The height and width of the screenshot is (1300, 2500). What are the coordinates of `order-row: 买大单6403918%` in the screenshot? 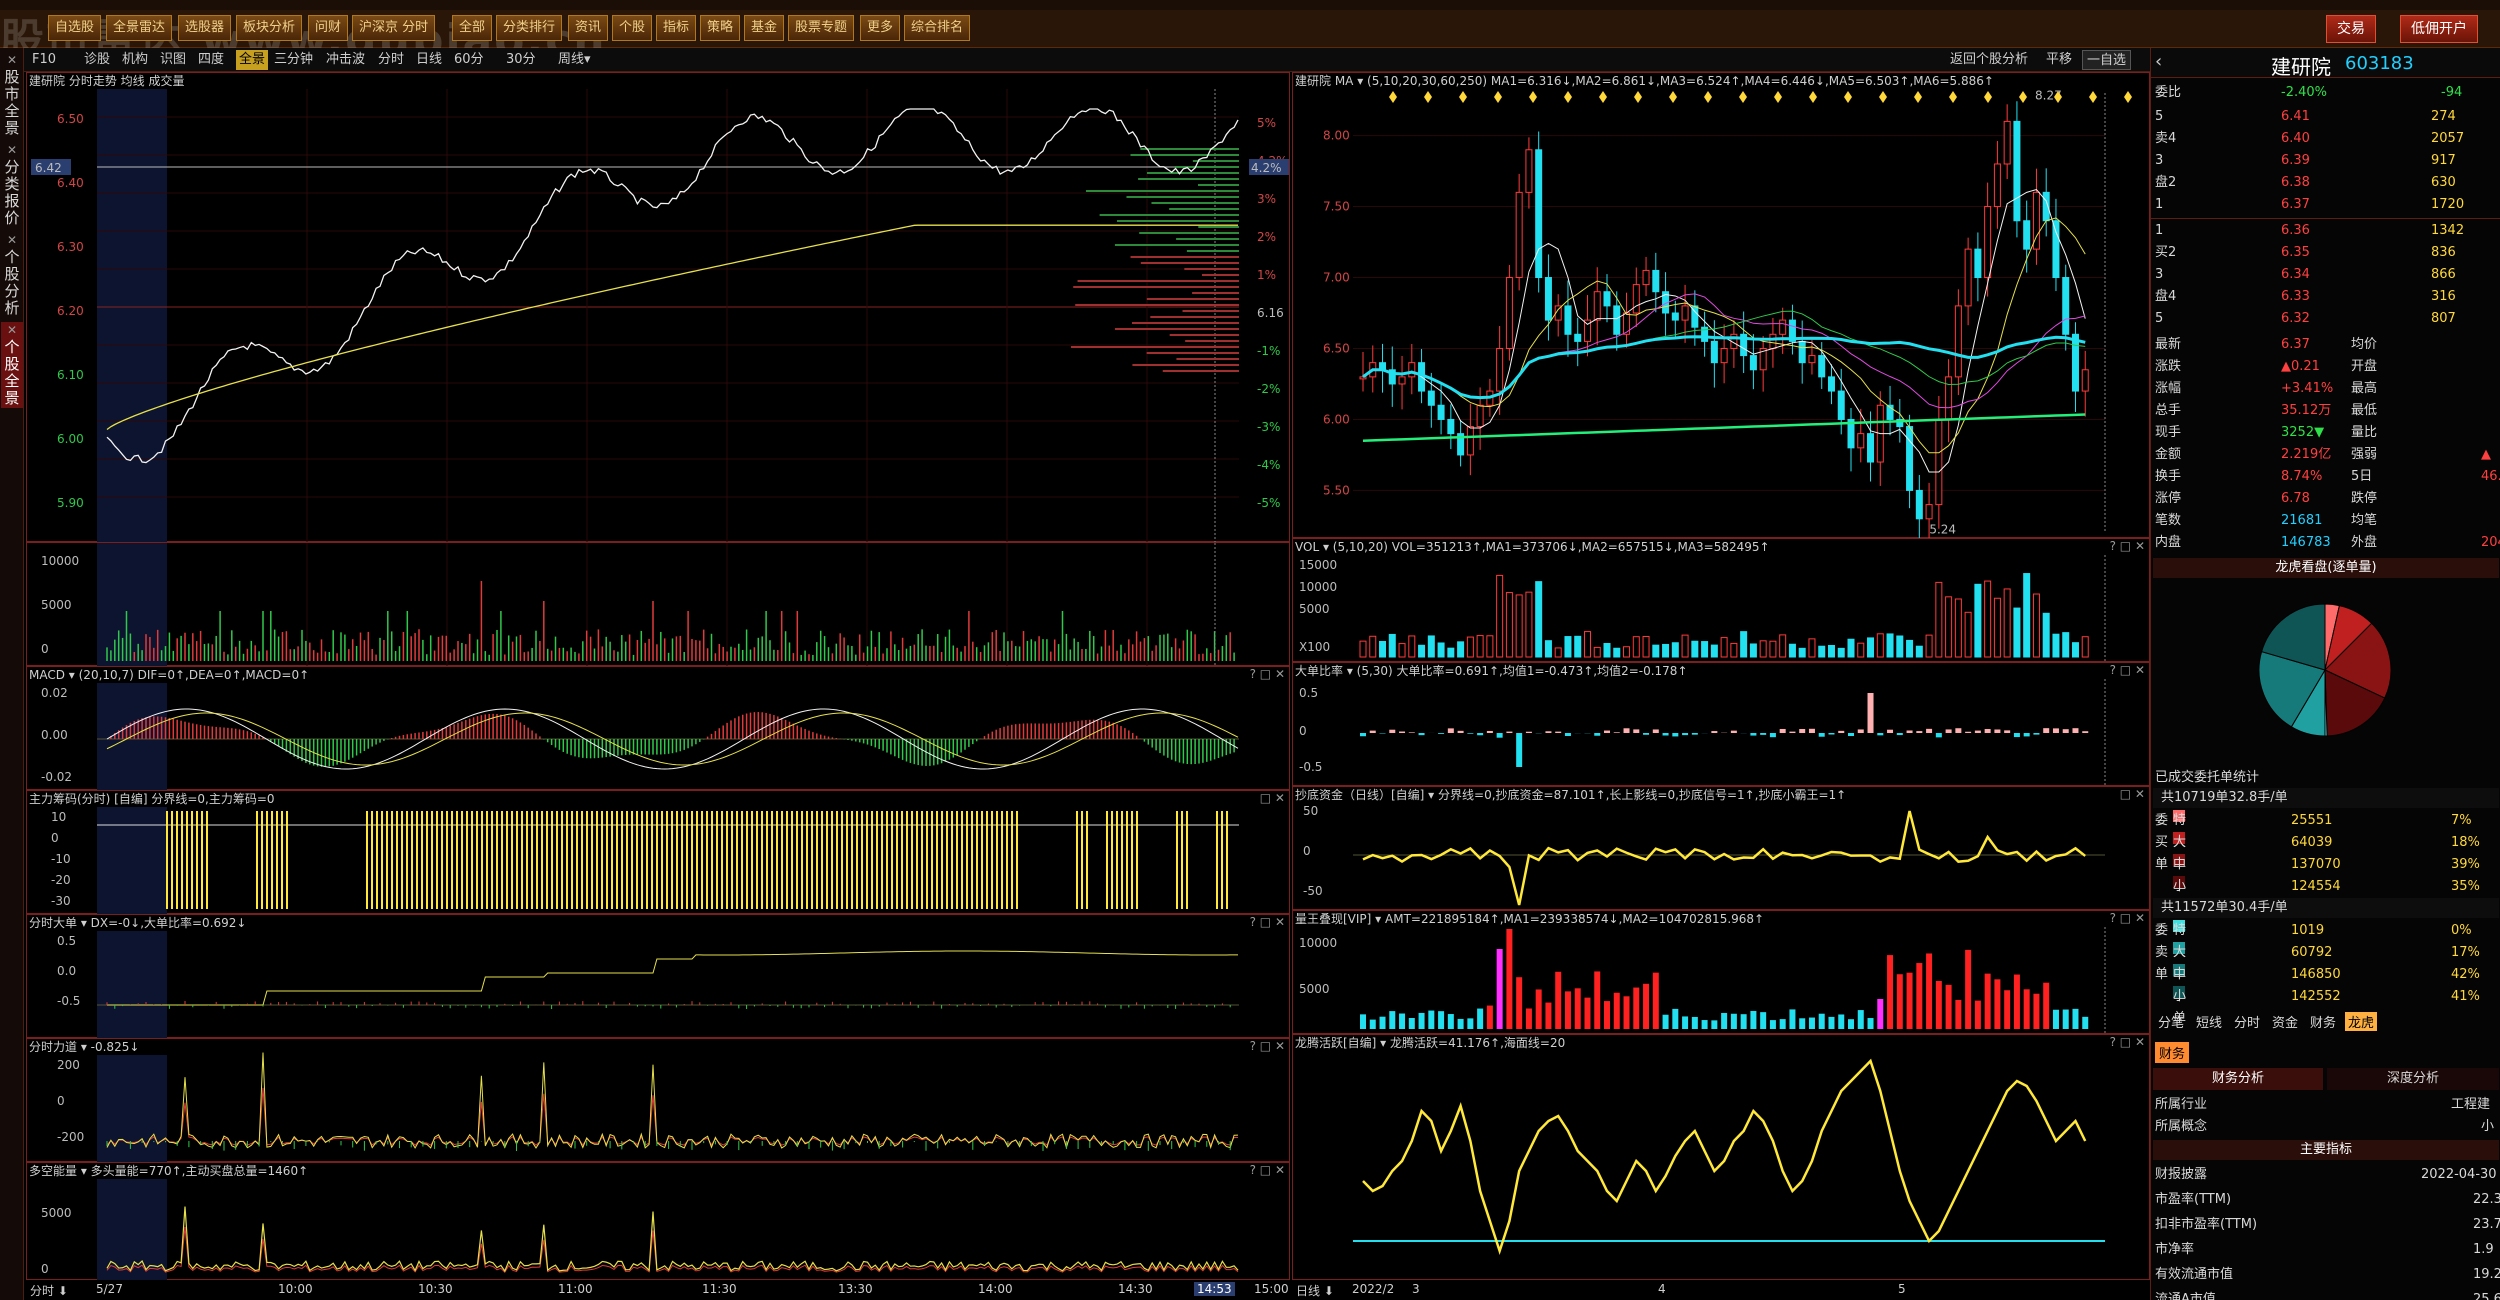 It's located at (2325, 852).